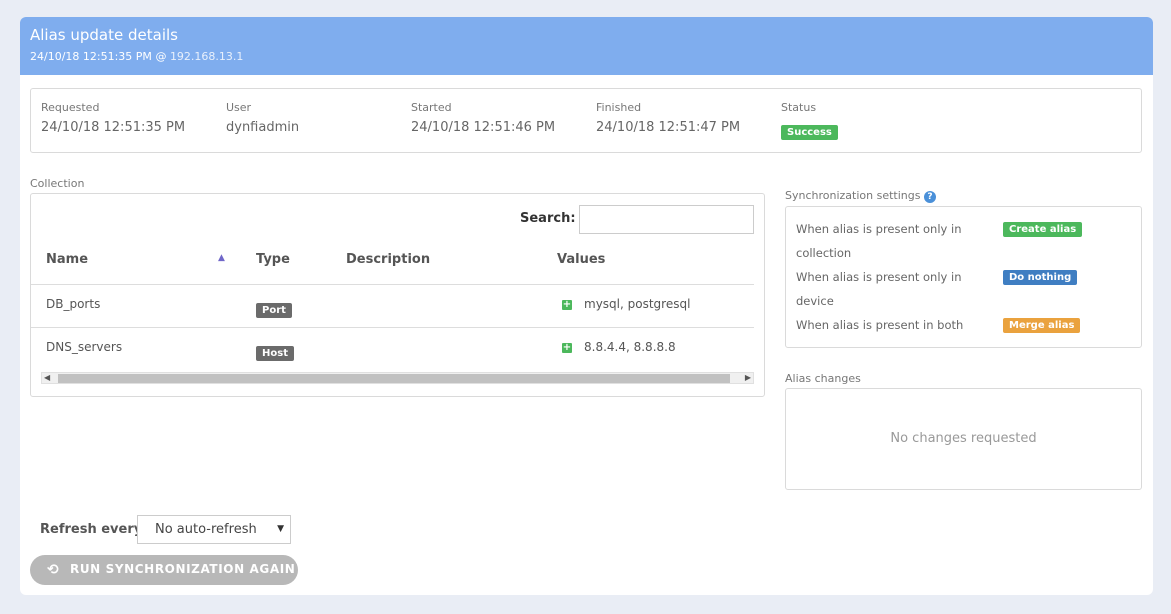 The height and width of the screenshot is (614, 1171). I want to click on header-divider, so click(392, 284).